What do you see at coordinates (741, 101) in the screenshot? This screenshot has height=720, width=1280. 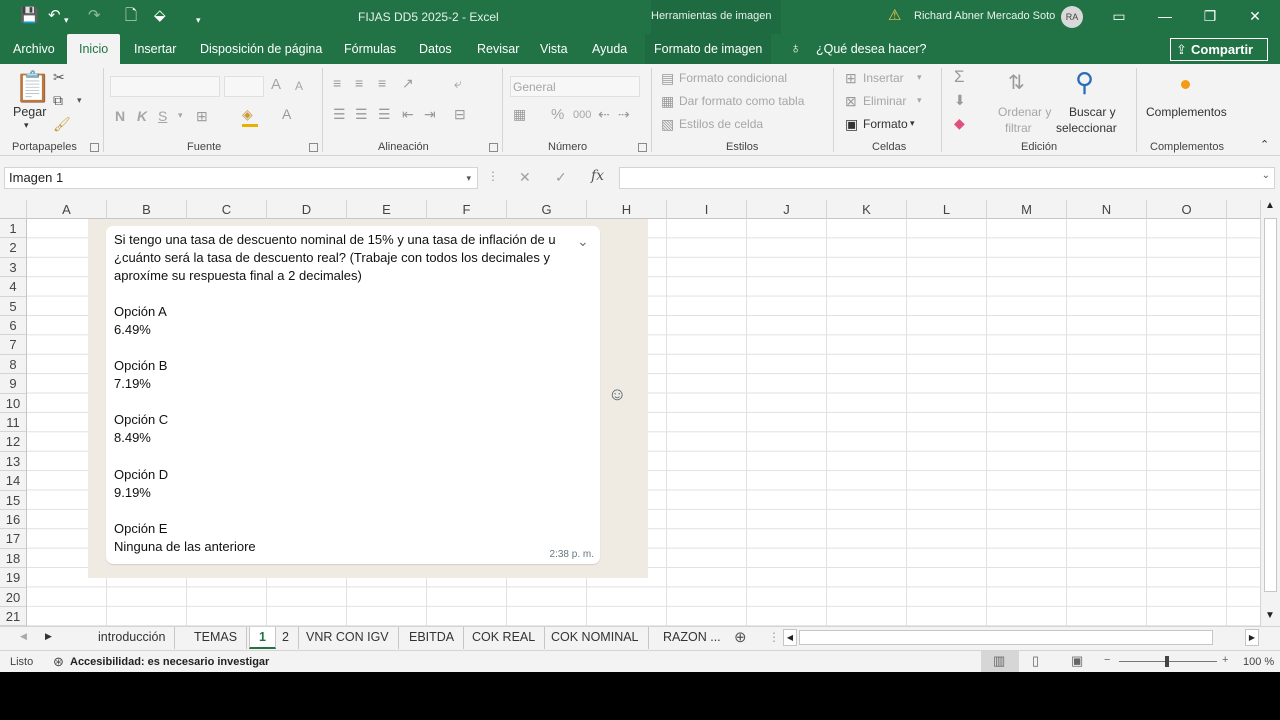 I see `format-as-table-button: Dar formato como tabla` at bounding box center [741, 101].